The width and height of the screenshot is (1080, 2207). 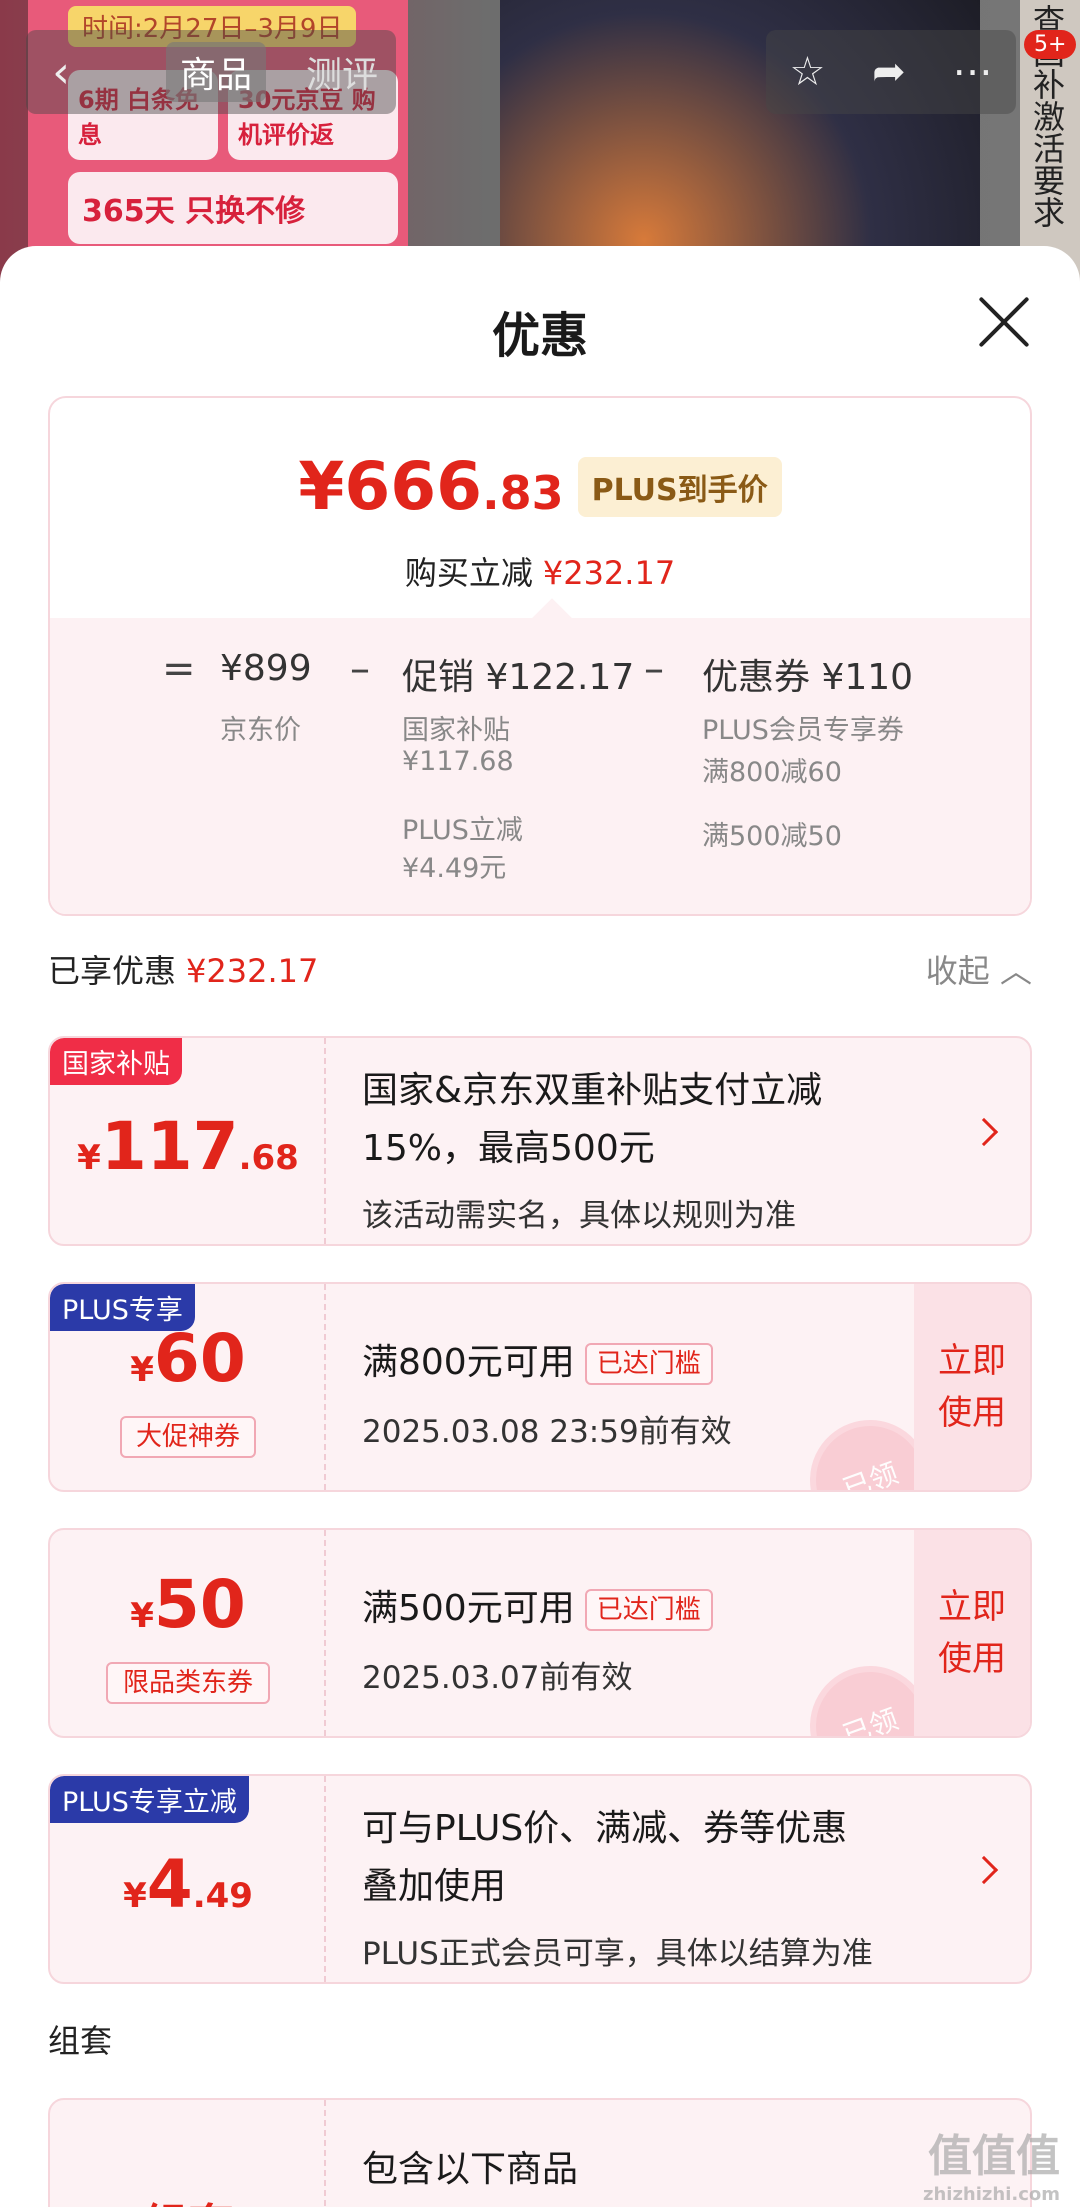 I want to click on collapse-button: 收起 ︿, so click(x=979, y=969).